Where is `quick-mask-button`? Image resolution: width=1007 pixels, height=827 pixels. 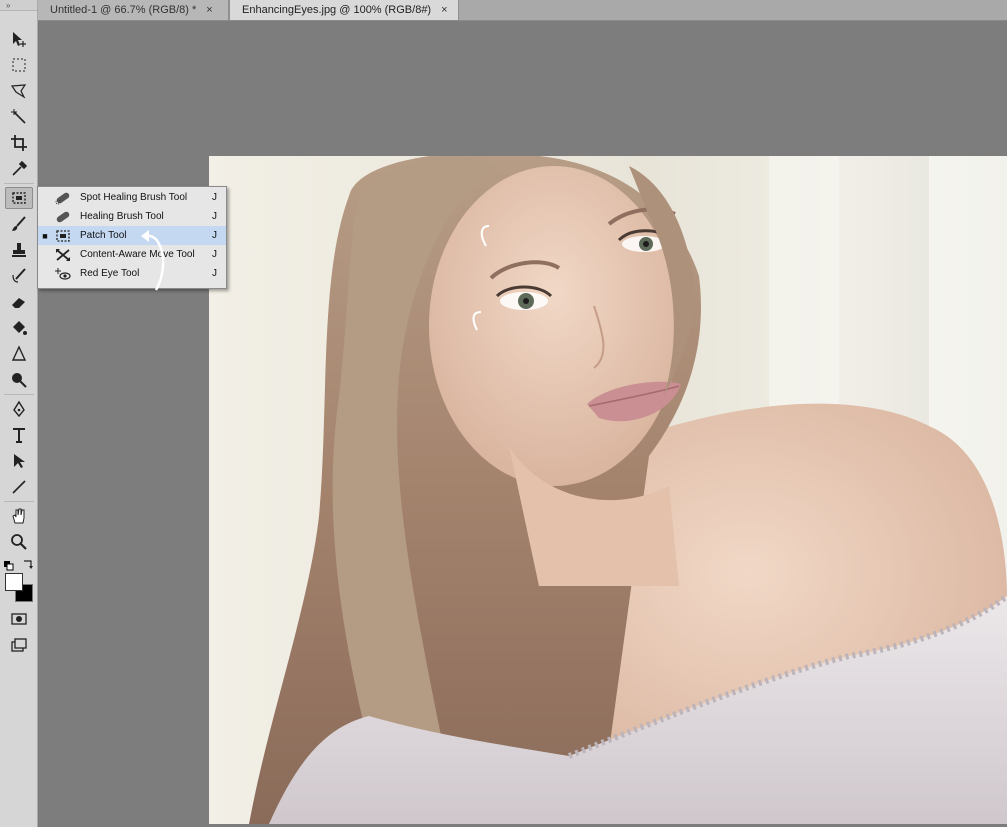 quick-mask-button is located at coordinates (19, 619).